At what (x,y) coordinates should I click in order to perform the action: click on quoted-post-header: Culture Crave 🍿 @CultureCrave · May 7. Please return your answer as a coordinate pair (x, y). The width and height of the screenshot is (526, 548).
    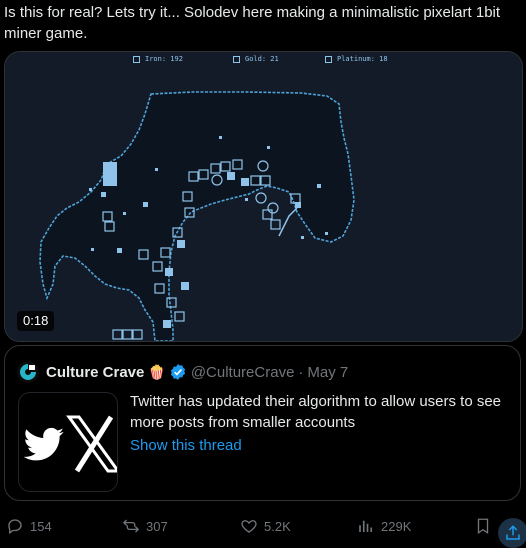
    Looking at the image, I should click on (182, 372).